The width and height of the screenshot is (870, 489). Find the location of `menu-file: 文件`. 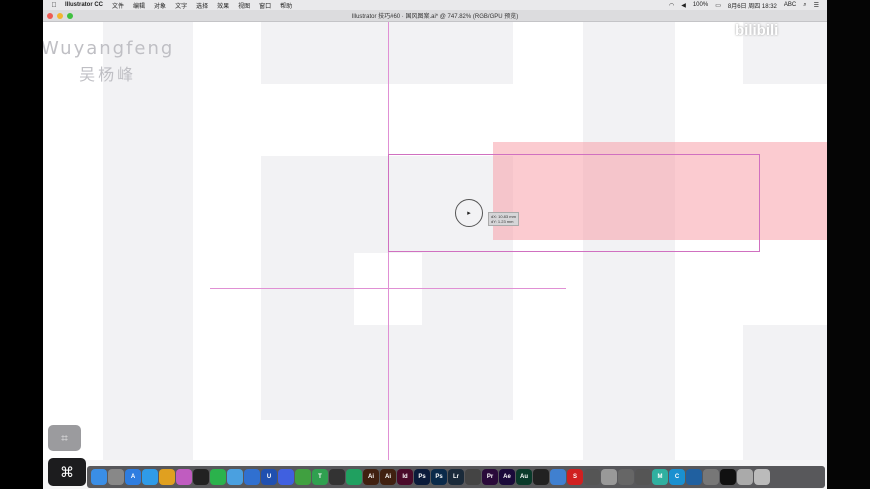

menu-file: 文件 is located at coordinates (118, 5).